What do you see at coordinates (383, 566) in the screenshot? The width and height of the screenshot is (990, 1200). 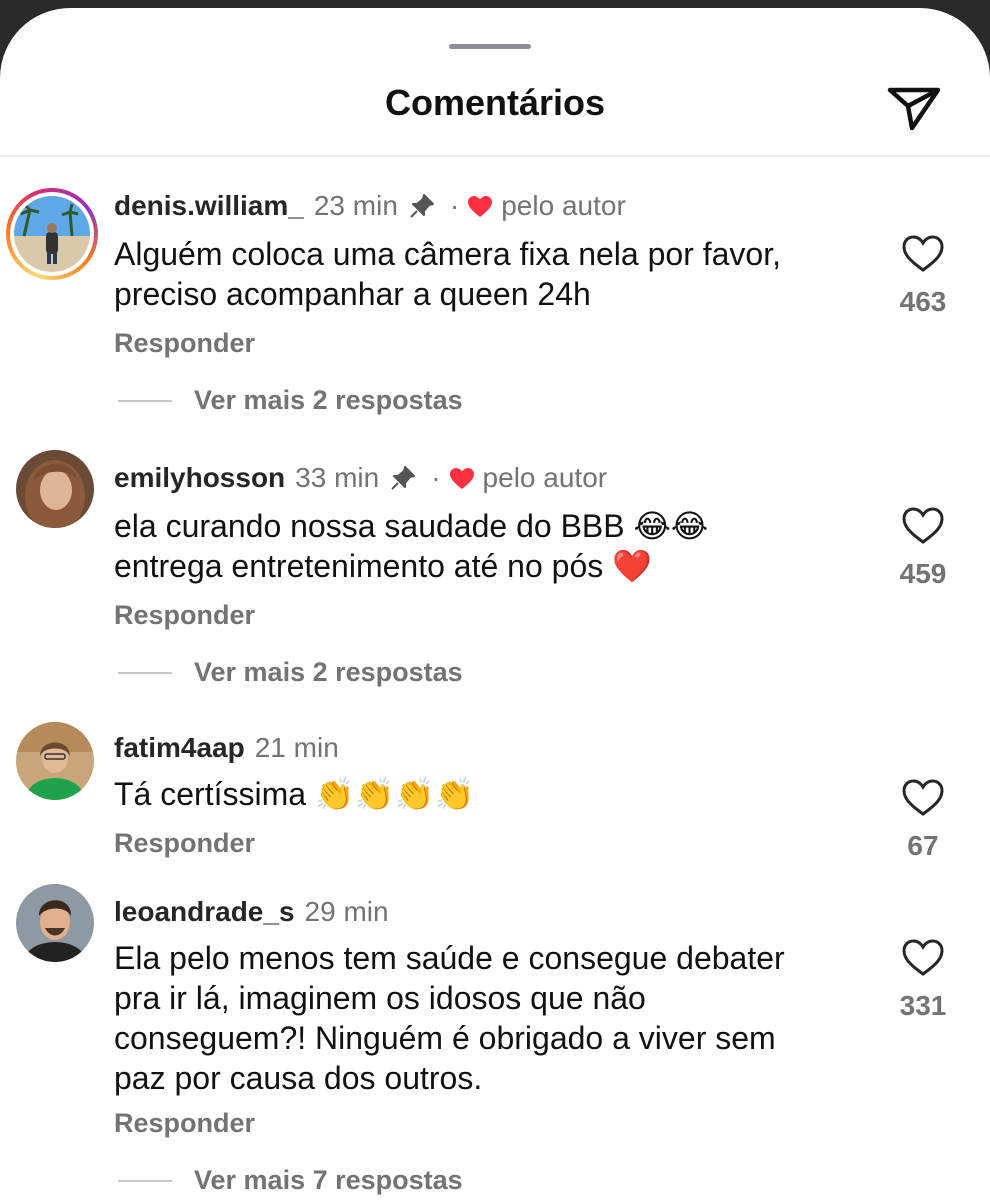 I see `comment-text-line: entrega entretenimento até no pós ❤️` at bounding box center [383, 566].